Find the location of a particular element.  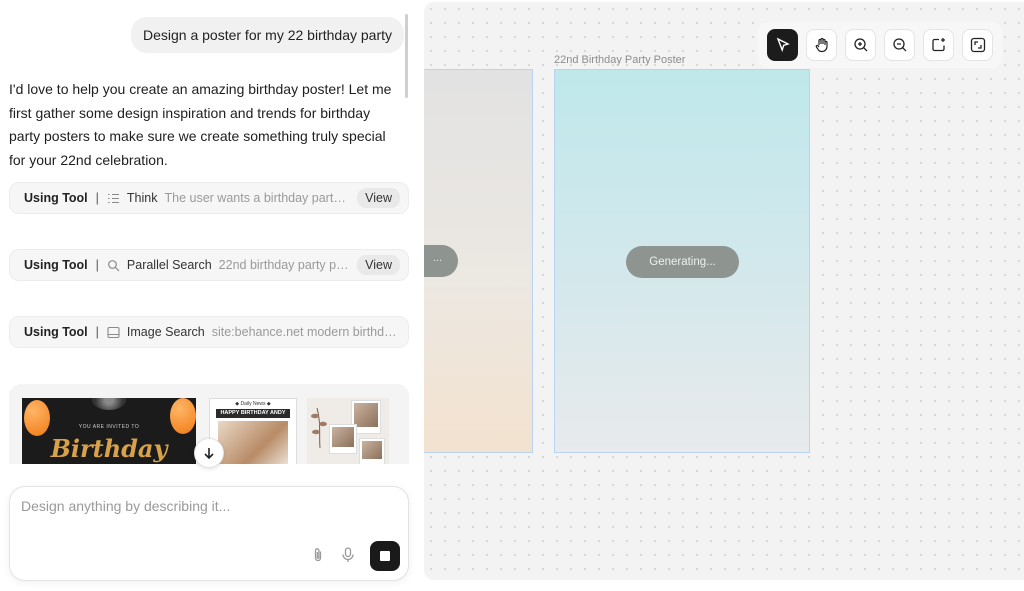

scroll-down-button is located at coordinates (209, 453).